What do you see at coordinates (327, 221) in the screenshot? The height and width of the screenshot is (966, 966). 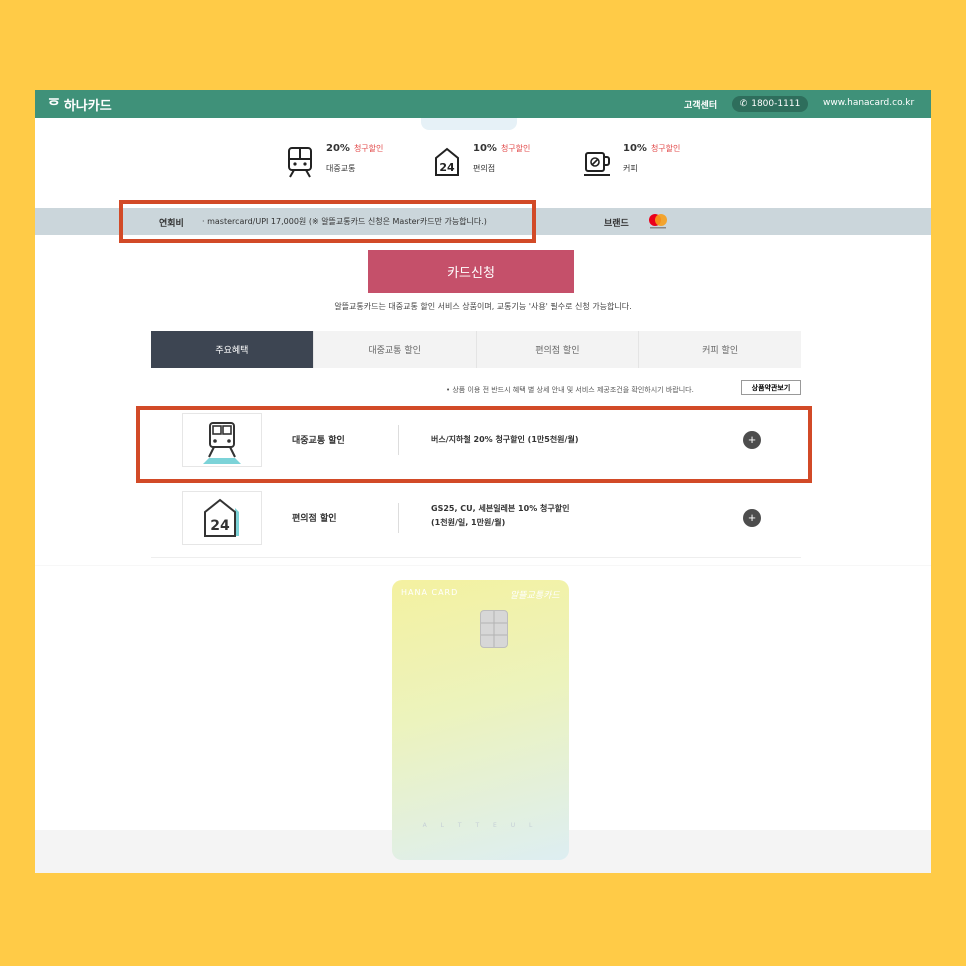 I see `highlight-box-annual-fee` at bounding box center [327, 221].